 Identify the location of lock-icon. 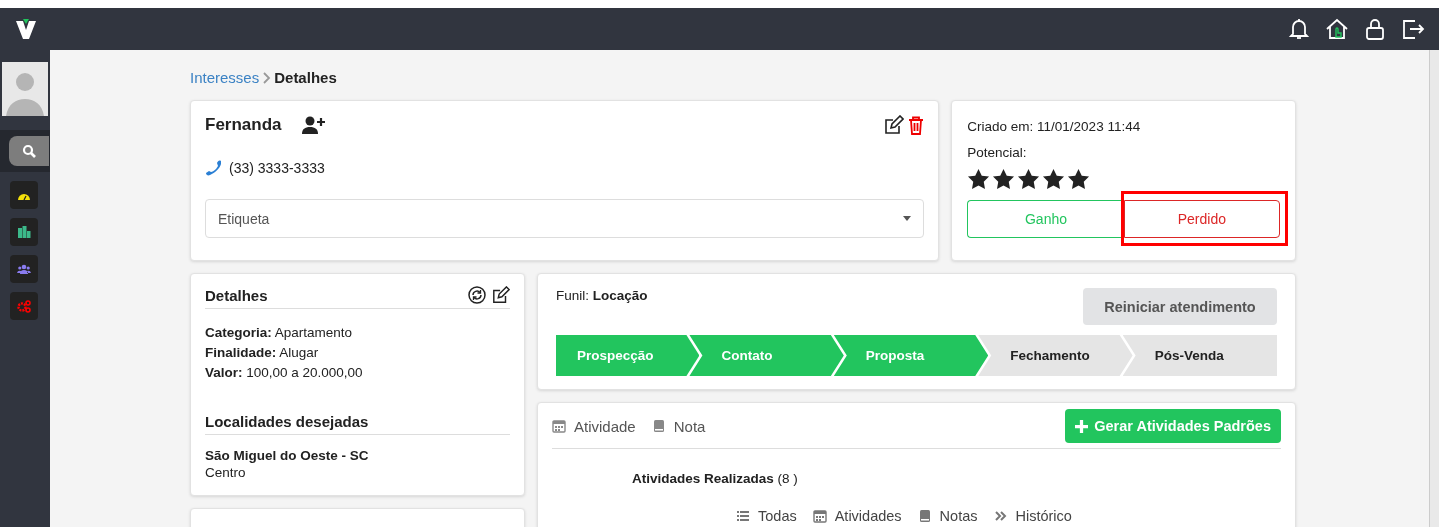
(1375, 29).